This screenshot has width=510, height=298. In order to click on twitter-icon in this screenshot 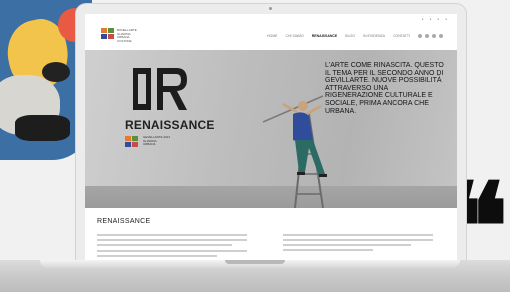, I will do `click(427, 36)`.